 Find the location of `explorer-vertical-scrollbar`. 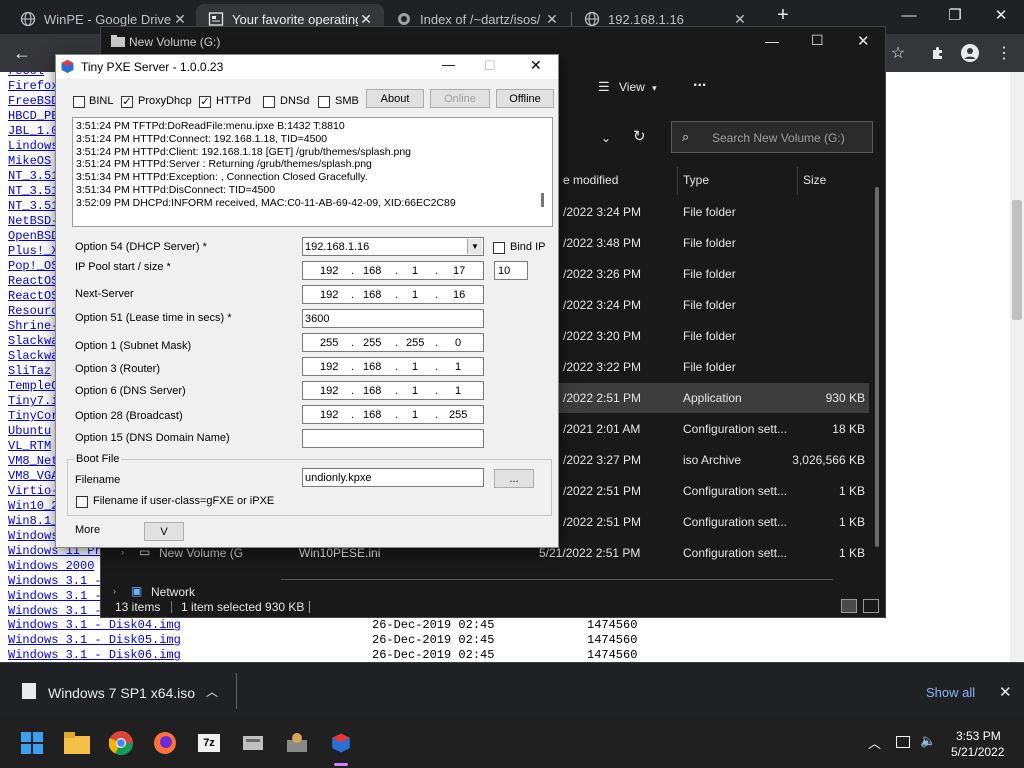

explorer-vertical-scrollbar is located at coordinates (877, 367).